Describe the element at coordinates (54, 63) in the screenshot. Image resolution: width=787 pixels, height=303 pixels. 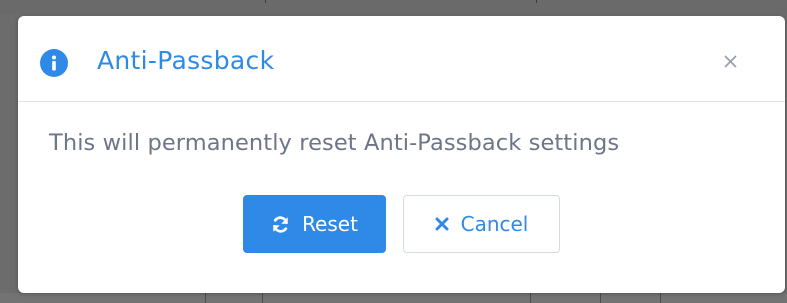
I see `info-icon` at that location.